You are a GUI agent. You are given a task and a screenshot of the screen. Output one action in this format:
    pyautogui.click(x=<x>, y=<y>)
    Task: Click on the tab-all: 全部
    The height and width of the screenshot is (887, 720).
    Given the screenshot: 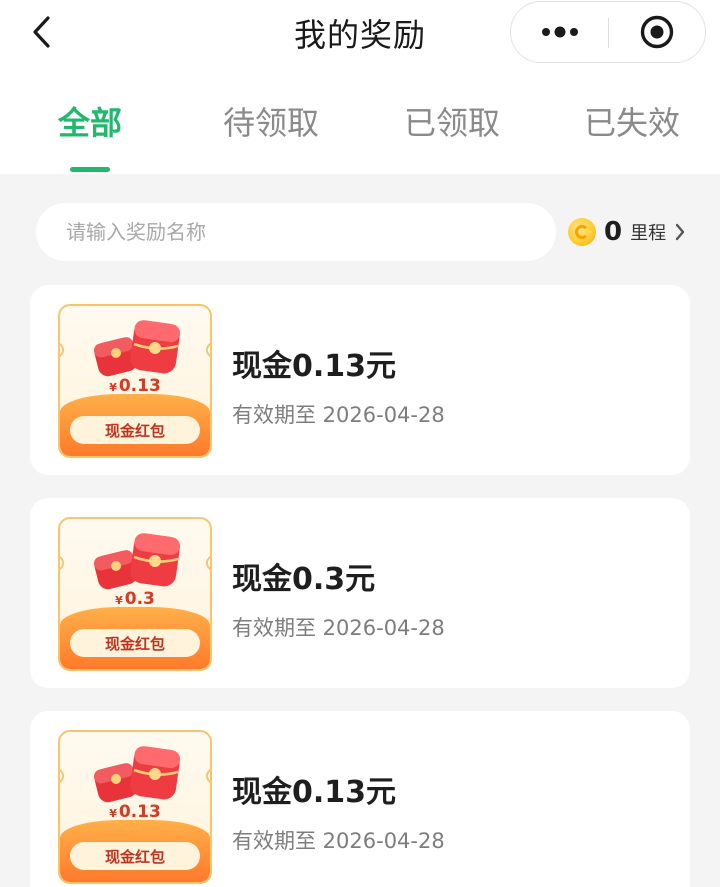 What is the action you would take?
    pyautogui.click(x=90, y=122)
    